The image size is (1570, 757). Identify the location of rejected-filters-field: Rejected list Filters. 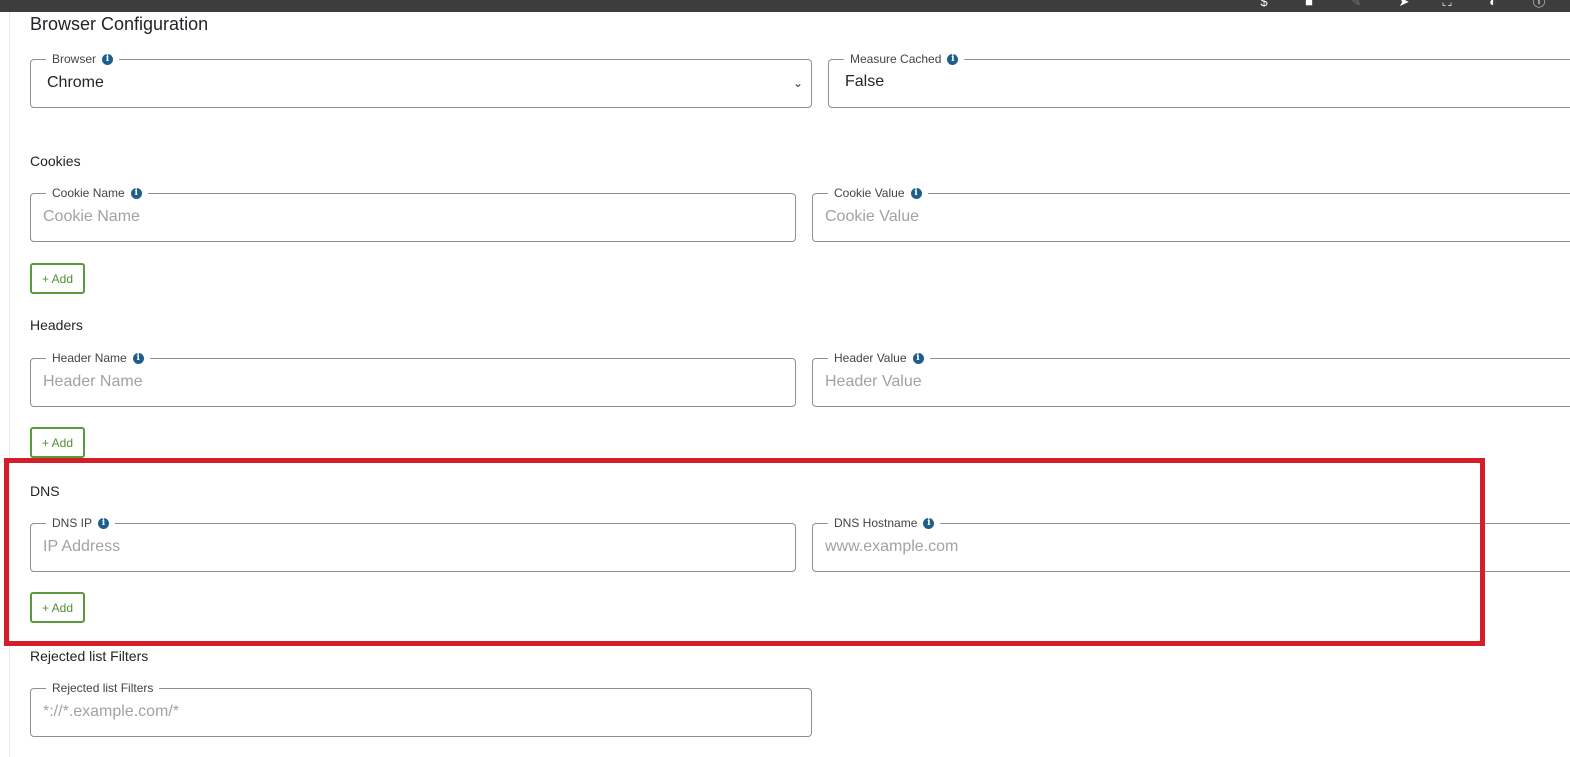
(421, 709).